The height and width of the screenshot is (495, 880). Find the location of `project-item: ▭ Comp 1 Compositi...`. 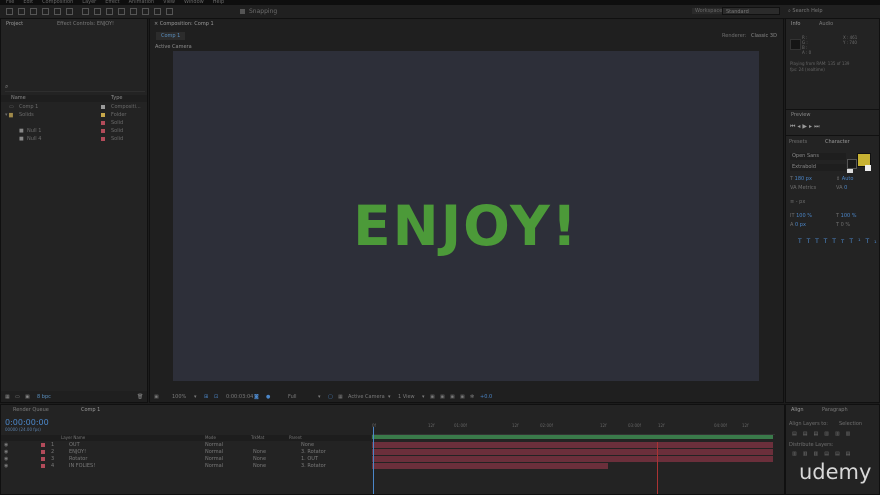

project-item: ▭ Comp 1 Compositi... is located at coordinates (75, 107).